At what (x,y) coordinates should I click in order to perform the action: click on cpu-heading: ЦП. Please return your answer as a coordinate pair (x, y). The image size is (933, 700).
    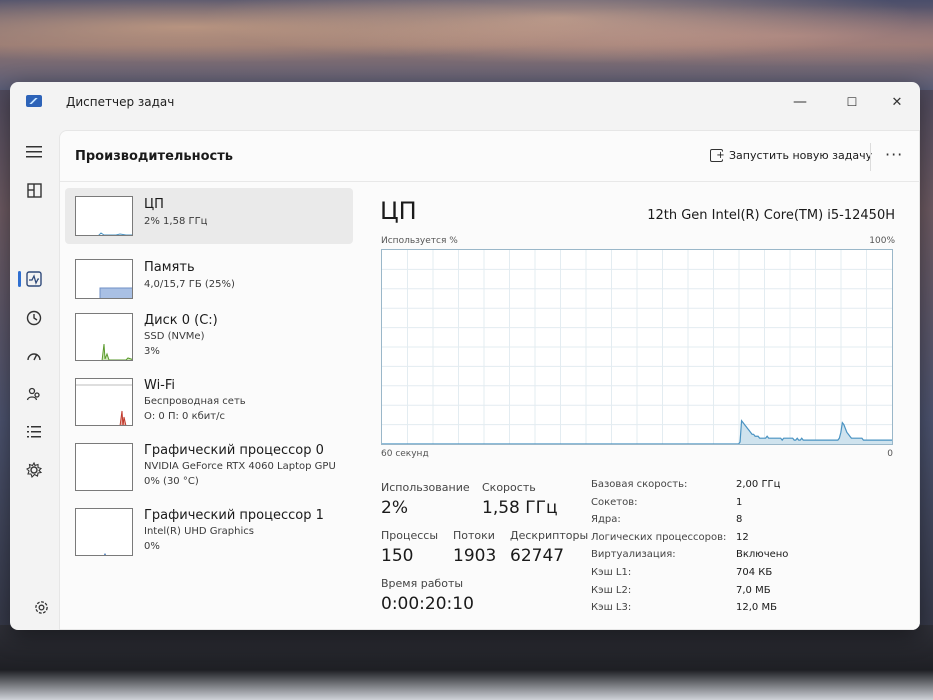
    Looking at the image, I should click on (398, 211).